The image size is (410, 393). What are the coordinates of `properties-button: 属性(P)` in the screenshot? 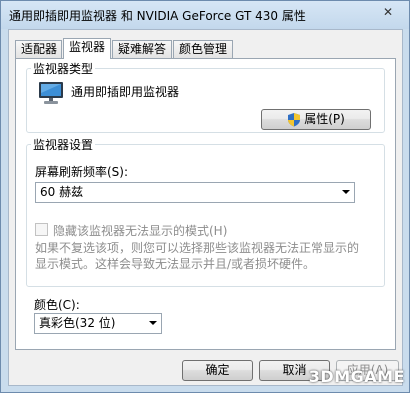 It's located at (316, 119).